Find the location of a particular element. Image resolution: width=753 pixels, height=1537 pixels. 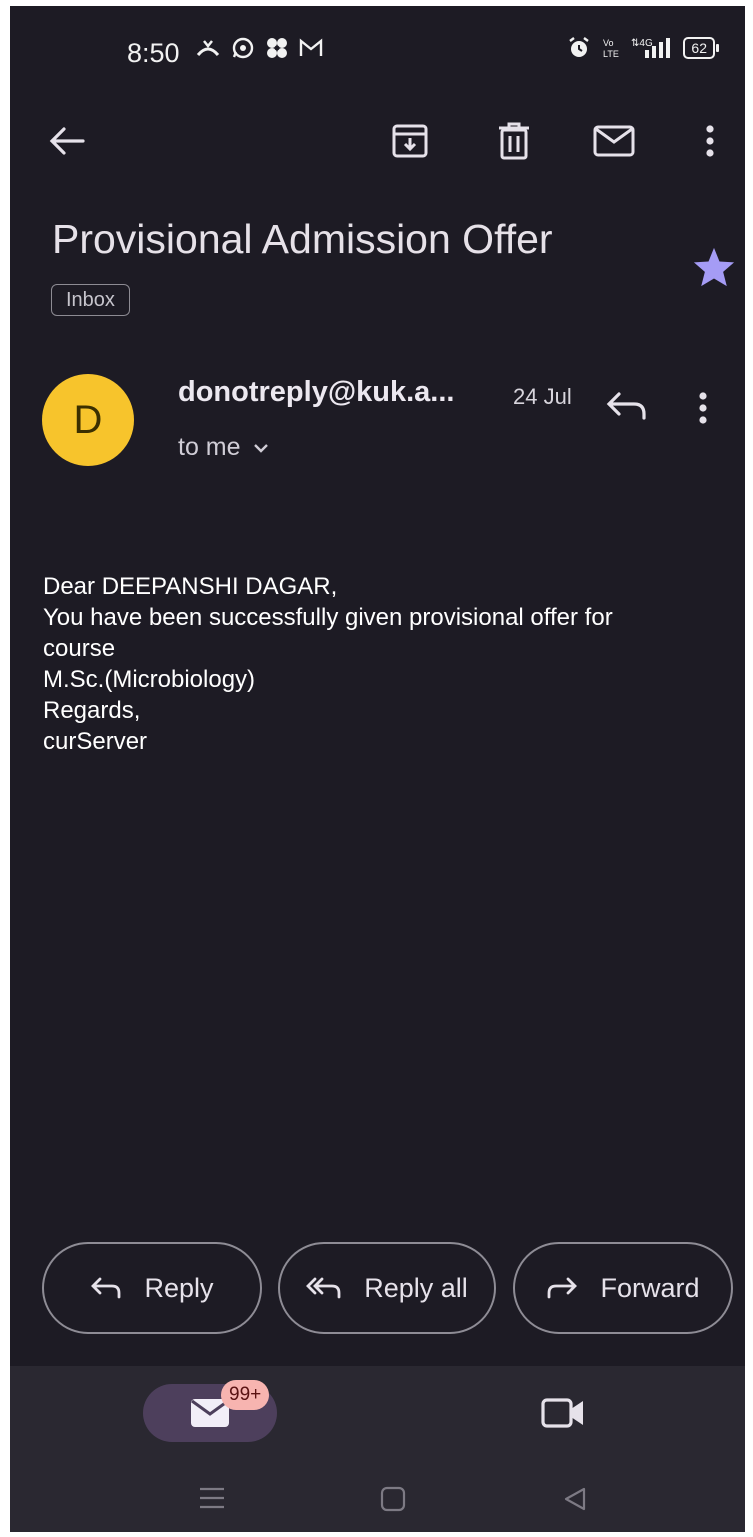

status-bar: 8:50 Vo LTE ⇅4G 62 is located at coordinates (377, 51).